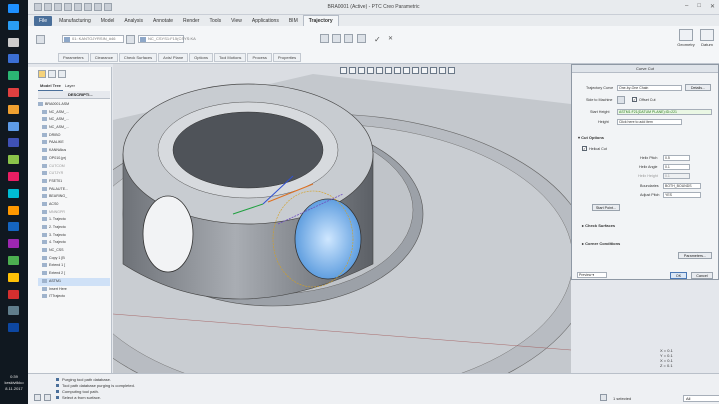  What do you see at coordinates (712, 6) in the screenshot?
I see `close-button: ✕` at bounding box center [712, 6].